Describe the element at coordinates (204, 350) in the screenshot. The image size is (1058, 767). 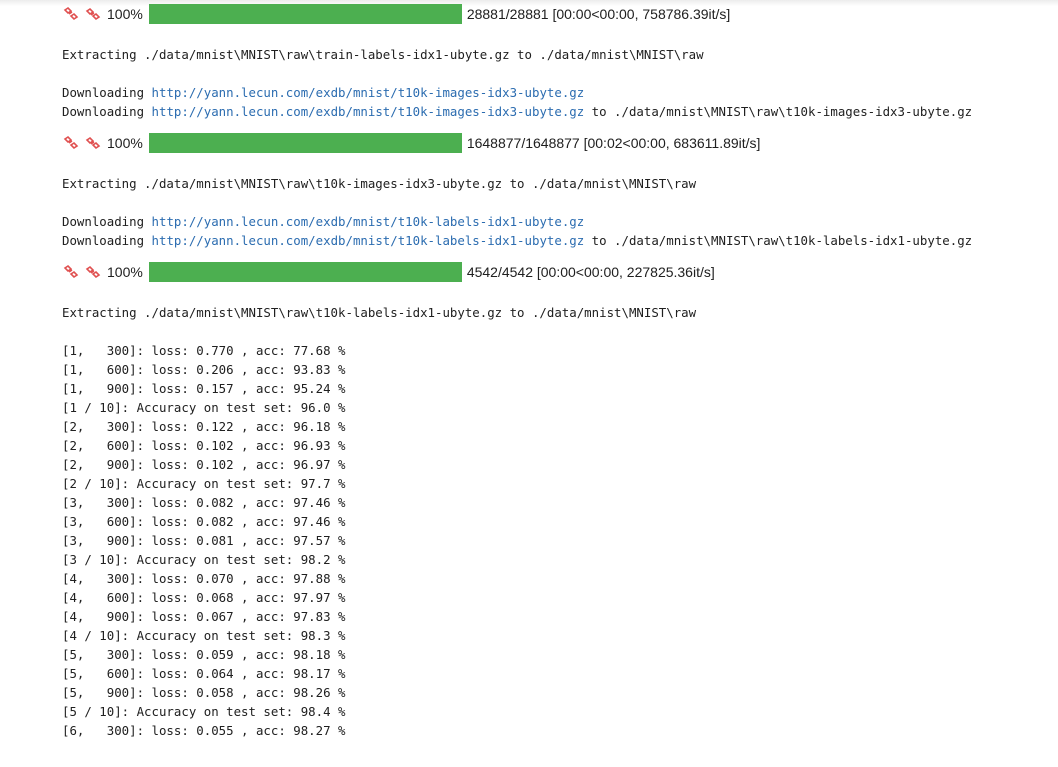
I see `training-log-line: [1, 300]: loss: 0.770 , acc: 77.68 %` at that location.